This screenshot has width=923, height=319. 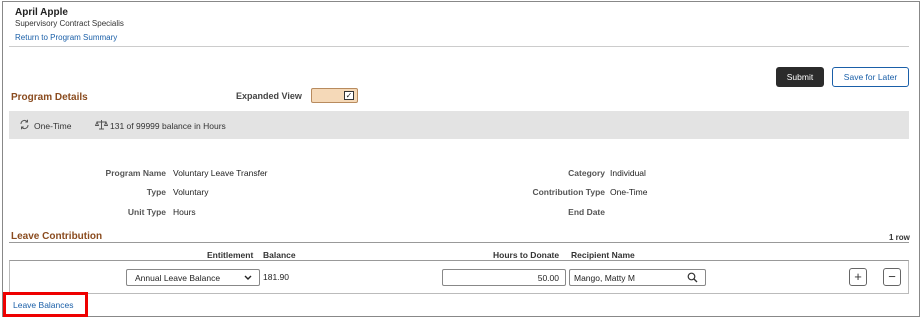 I want to click on column-header-balance: Balance, so click(x=279, y=255).